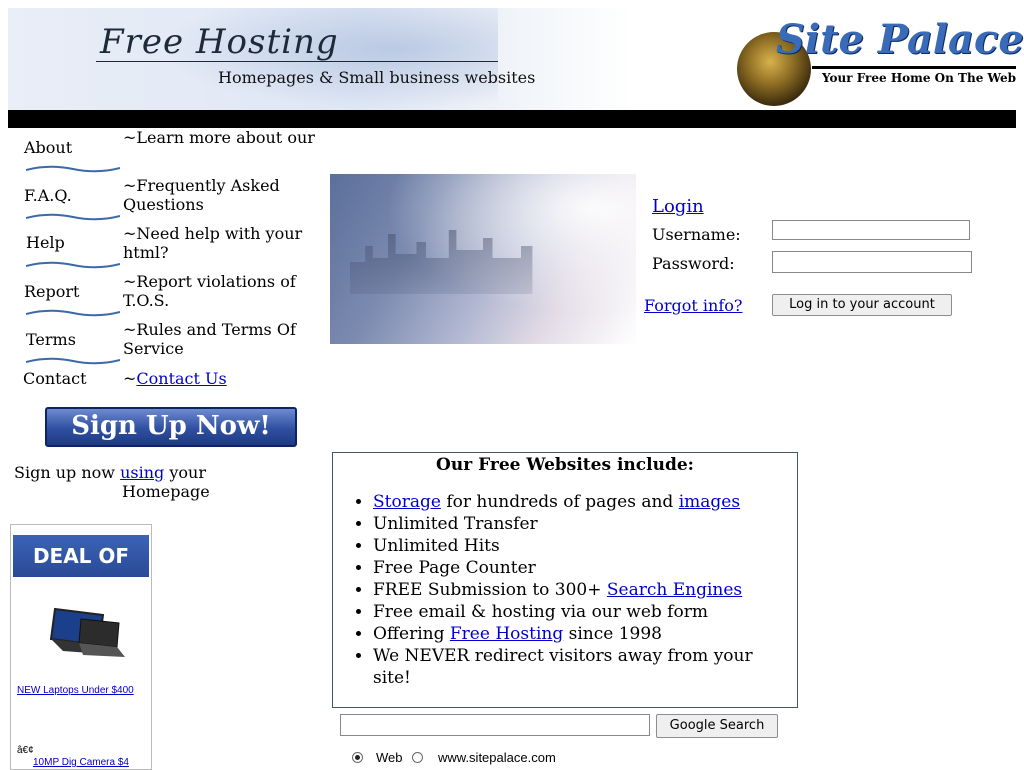 The width and height of the screenshot is (1024, 770). I want to click on logo-rule, so click(914, 67).